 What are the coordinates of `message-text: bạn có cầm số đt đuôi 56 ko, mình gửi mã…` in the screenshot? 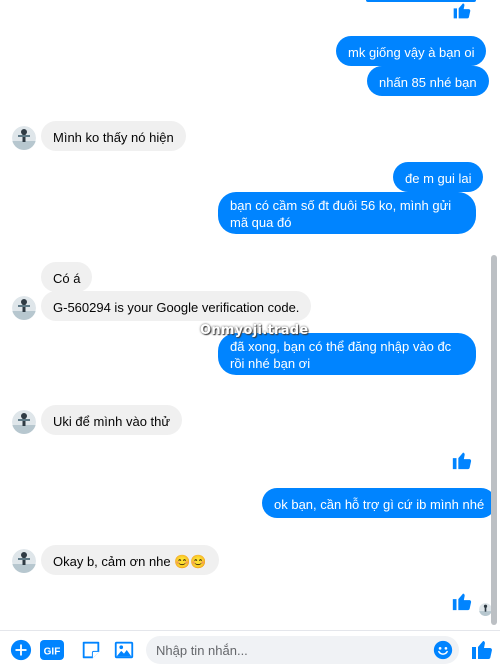 It's located at (341, 214).